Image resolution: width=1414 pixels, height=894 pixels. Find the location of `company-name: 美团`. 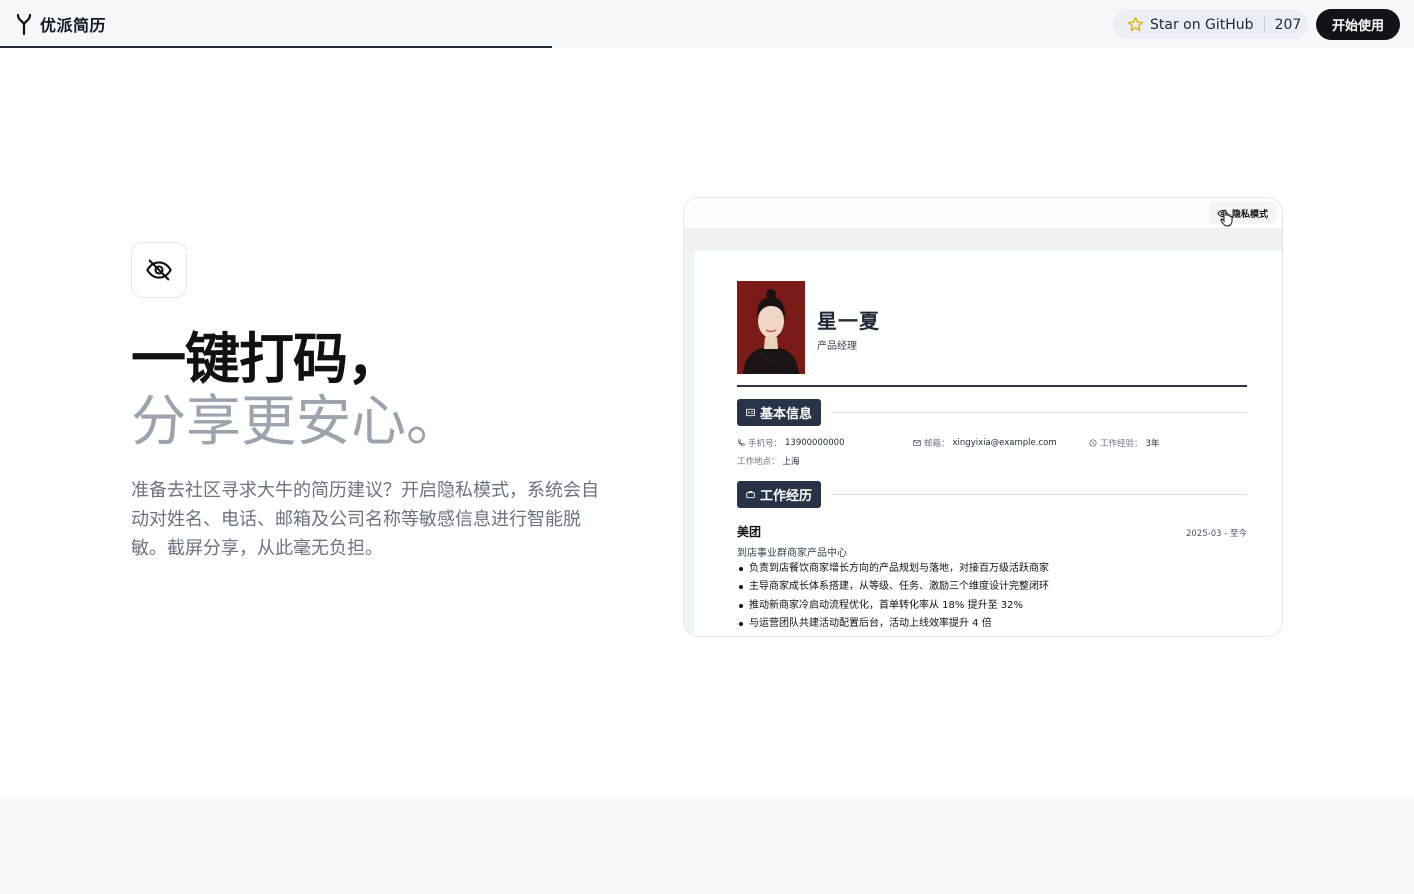

company-name: 美团 is located at coordinates (749, 532).